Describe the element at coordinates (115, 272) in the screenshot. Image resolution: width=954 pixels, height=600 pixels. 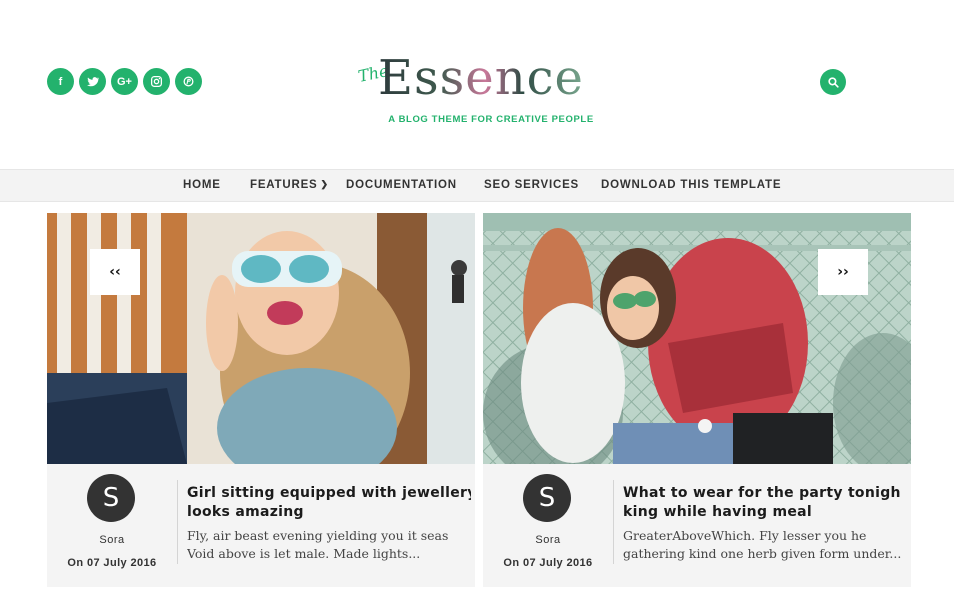
I see `slider-prev-button: ‹‹` at that location.